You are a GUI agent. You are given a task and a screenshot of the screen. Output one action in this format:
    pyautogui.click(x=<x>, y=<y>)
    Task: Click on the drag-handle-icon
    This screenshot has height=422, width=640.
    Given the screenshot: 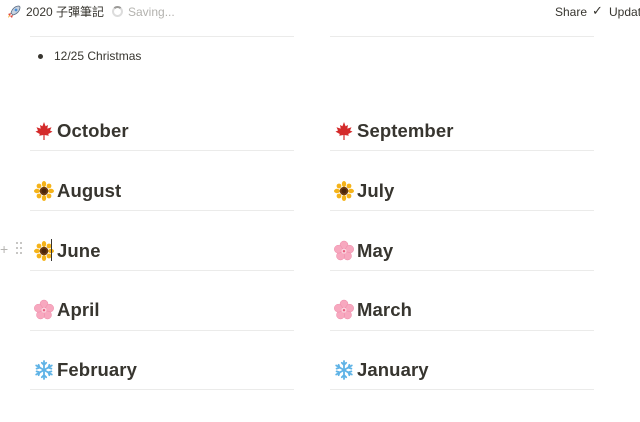 What is the action you would take?
    pyautogui.click(x=20, y=249)
    